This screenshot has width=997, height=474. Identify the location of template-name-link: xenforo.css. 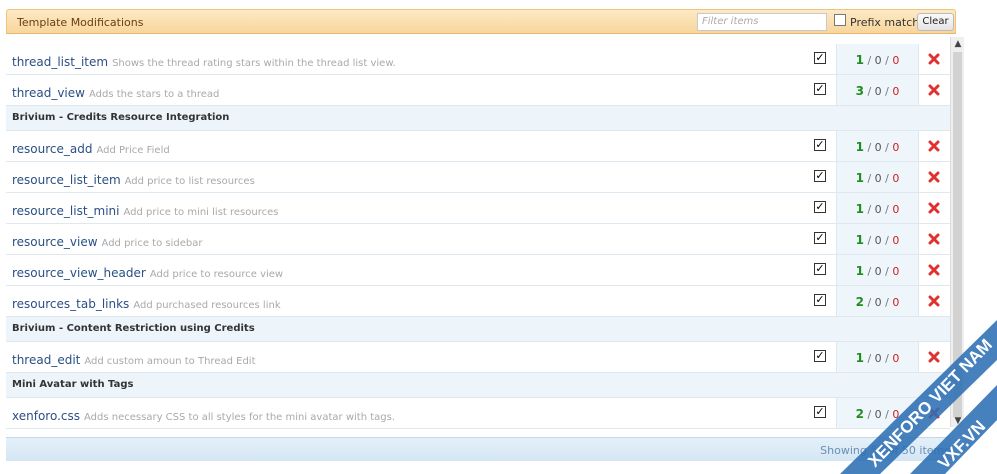
(46, 416).